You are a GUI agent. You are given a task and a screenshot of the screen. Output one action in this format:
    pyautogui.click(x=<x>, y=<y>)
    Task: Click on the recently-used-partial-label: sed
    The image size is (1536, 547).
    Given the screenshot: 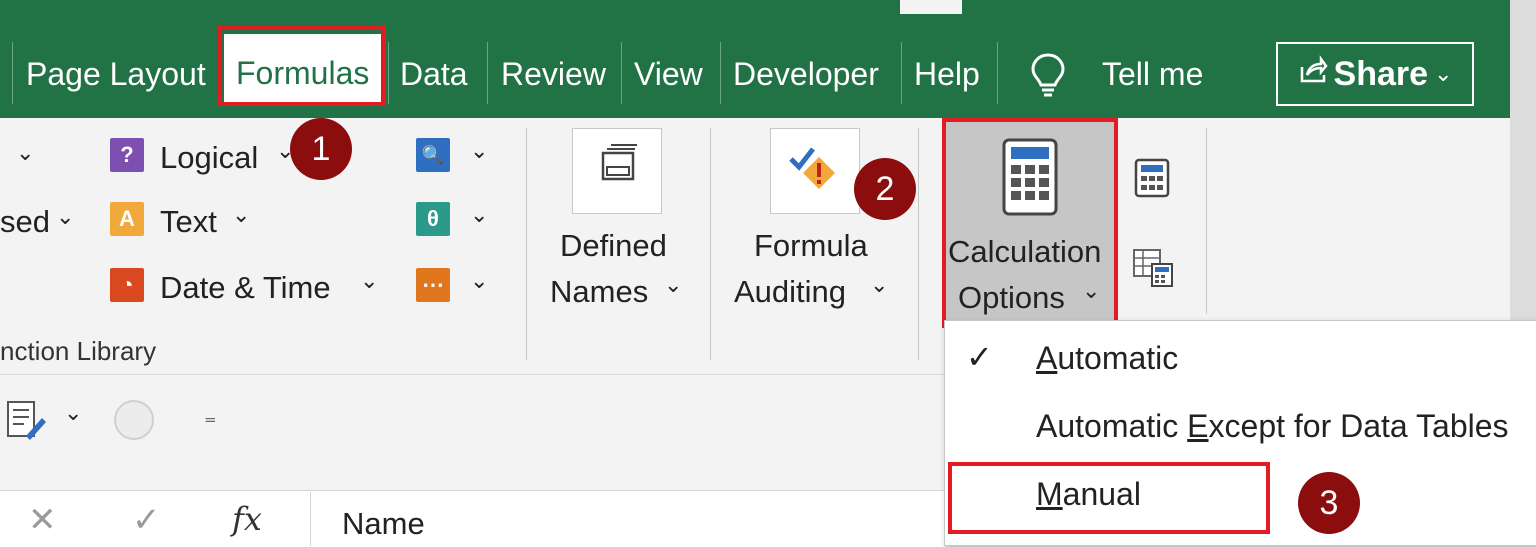 What is the action you would take?
    pyautogui.click(x=25, y=222)
    